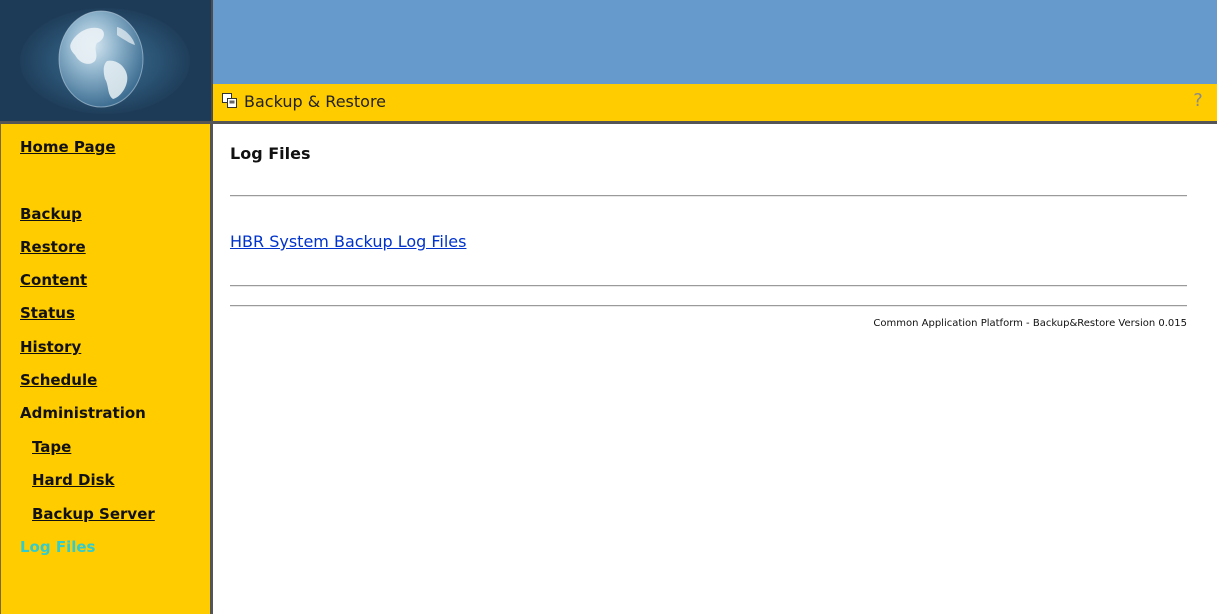 This screenshot has height=614, width=1217. What do you see at coordinates (708, 286) in the screenshot?
I see `divider-middle` at bounding box center [708, 286].